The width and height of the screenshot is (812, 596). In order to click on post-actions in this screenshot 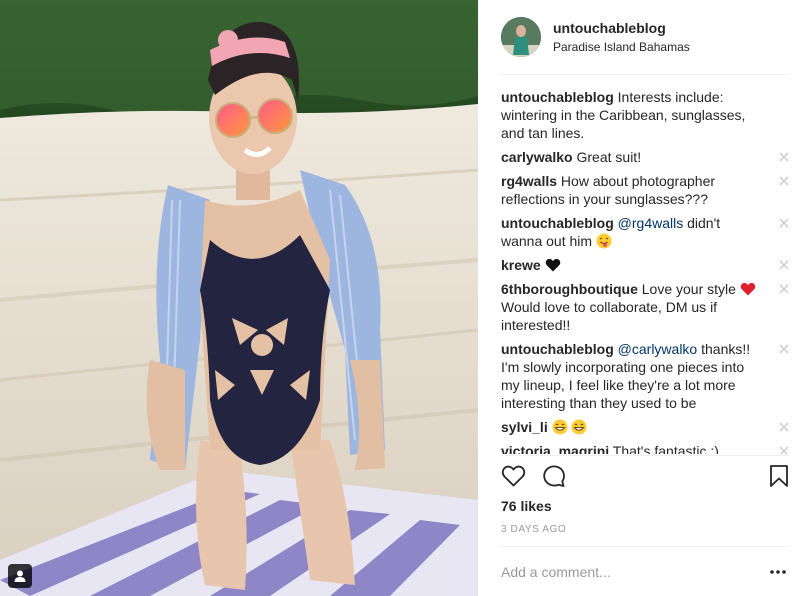, I will do `click(645, 477)`.